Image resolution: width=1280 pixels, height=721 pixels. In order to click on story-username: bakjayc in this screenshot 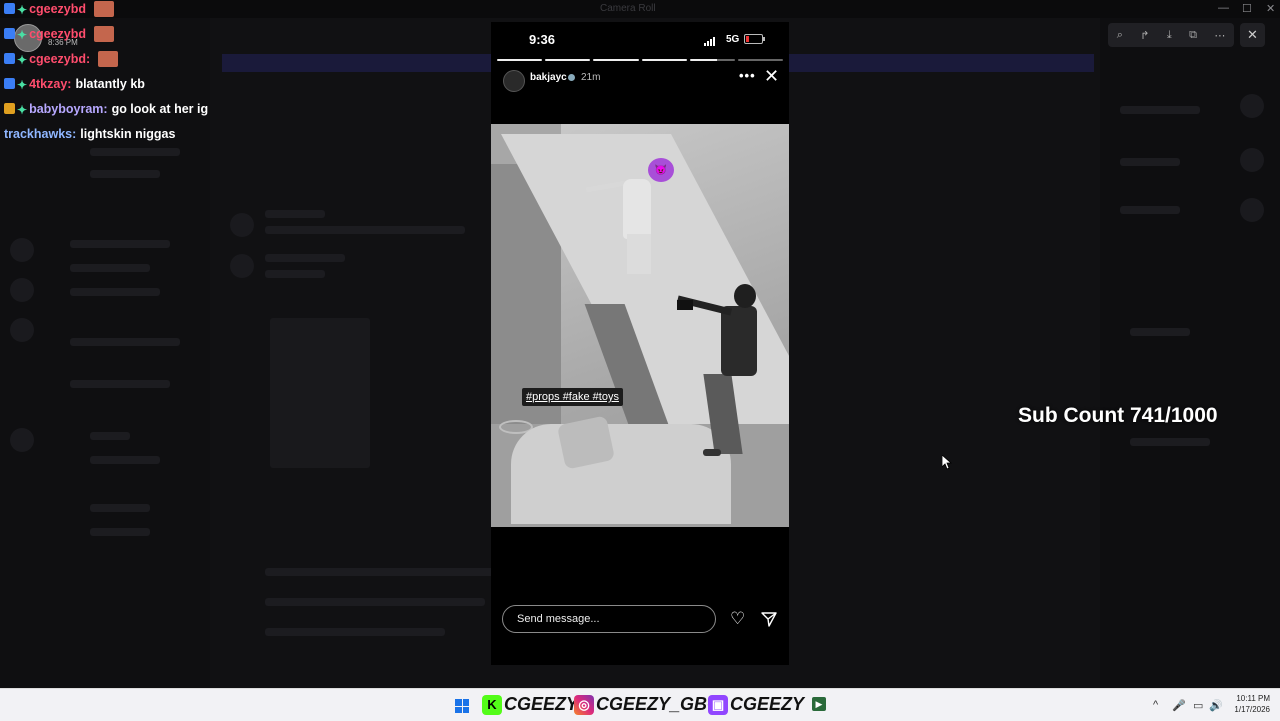, I will do `click(548, 77)`.